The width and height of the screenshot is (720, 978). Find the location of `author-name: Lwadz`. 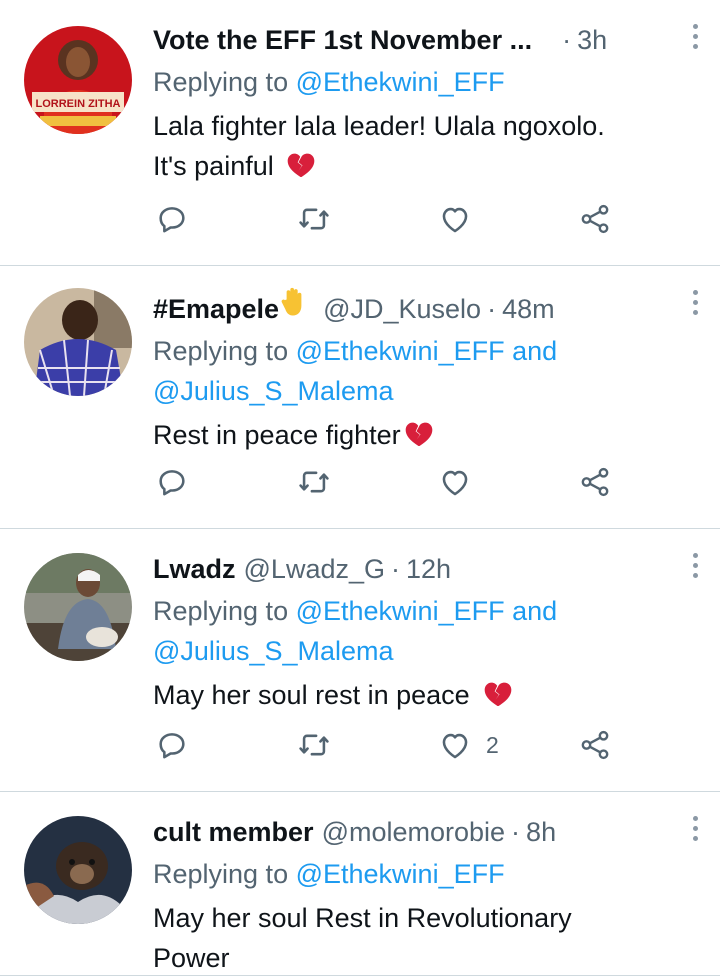

author-name: Lwadz is located at coordinates (194, 569).